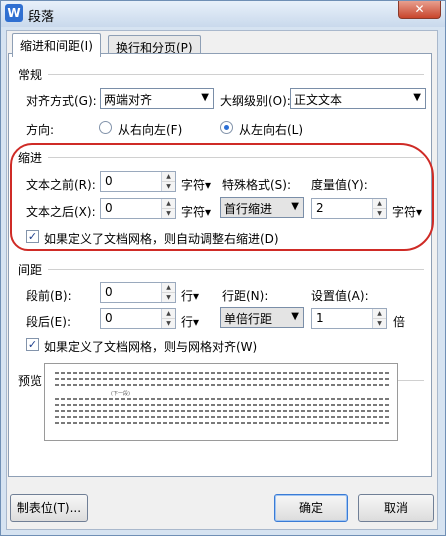 The image size is (446, 536). I want to click on measure-spinner: 2 ▲ ▼, so click(349, 208).